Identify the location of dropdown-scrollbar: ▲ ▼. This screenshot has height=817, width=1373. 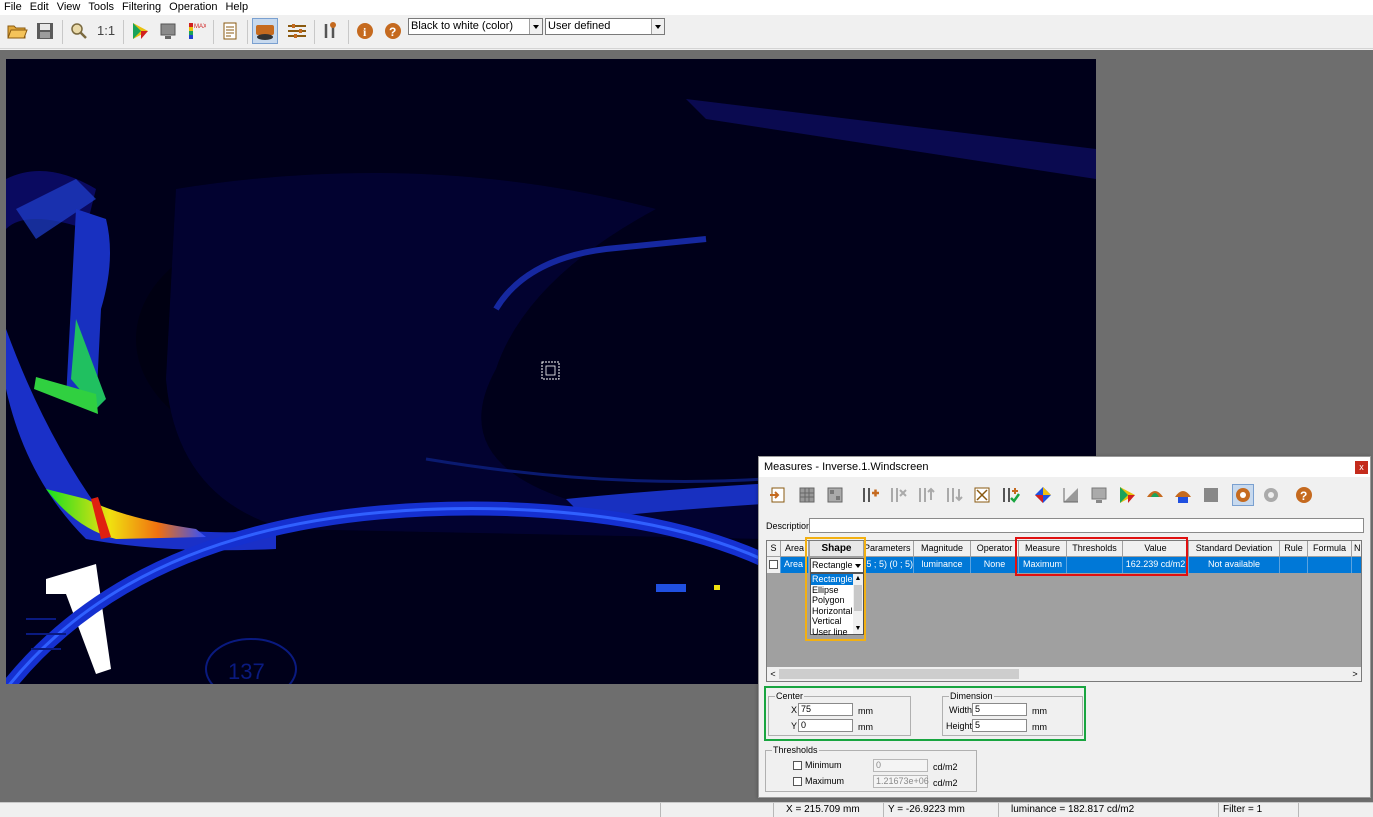
(858, 604).